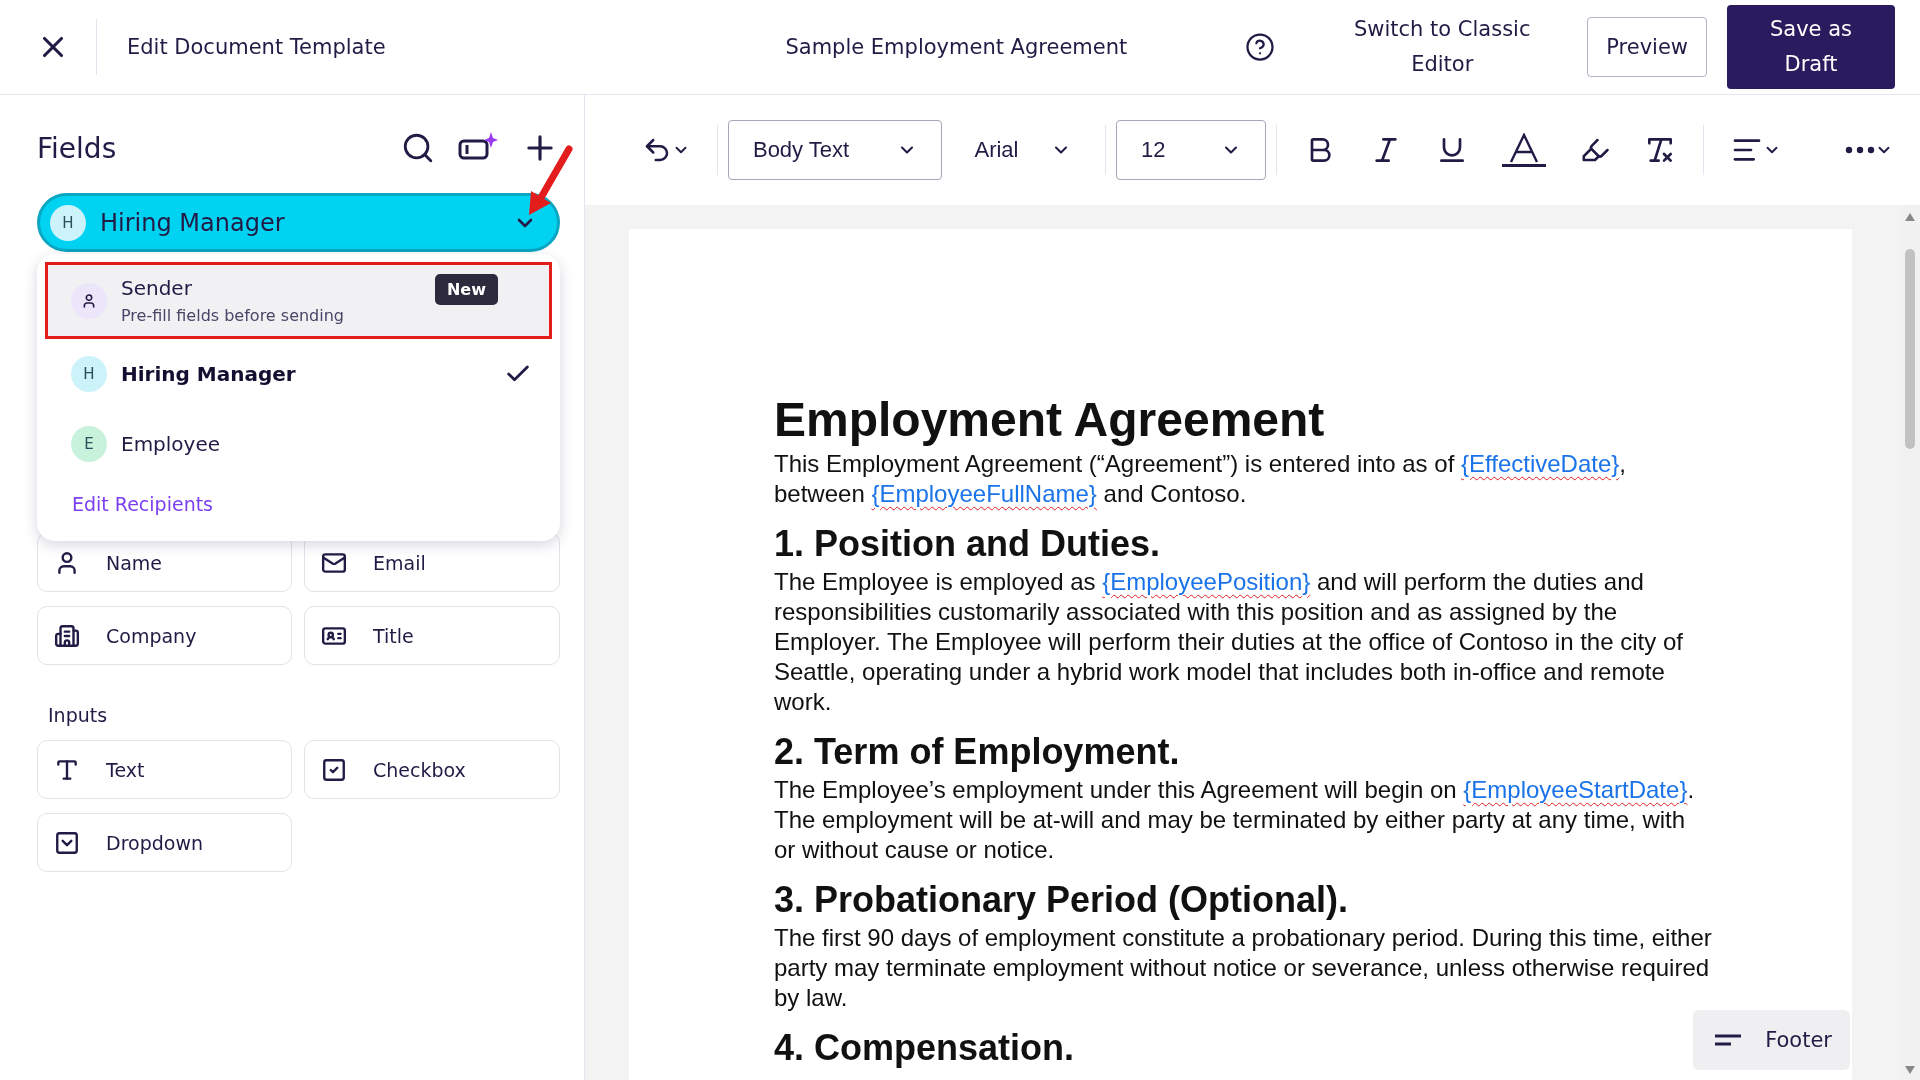 The image size is (1920, 1080). I want to click on section-heading: 3. Probationary Period (Optional)., so click(1062, 900).